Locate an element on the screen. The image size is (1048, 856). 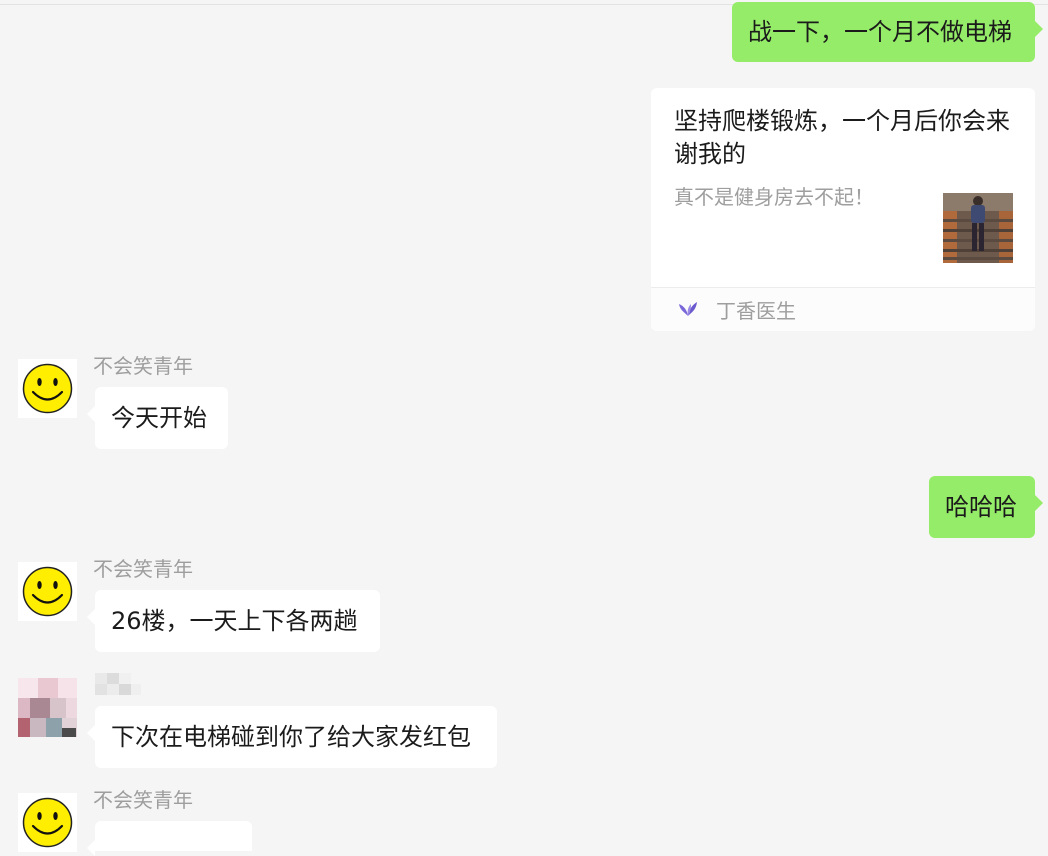
message-text: 哈哈哈 is located at coordinates (981, 507).